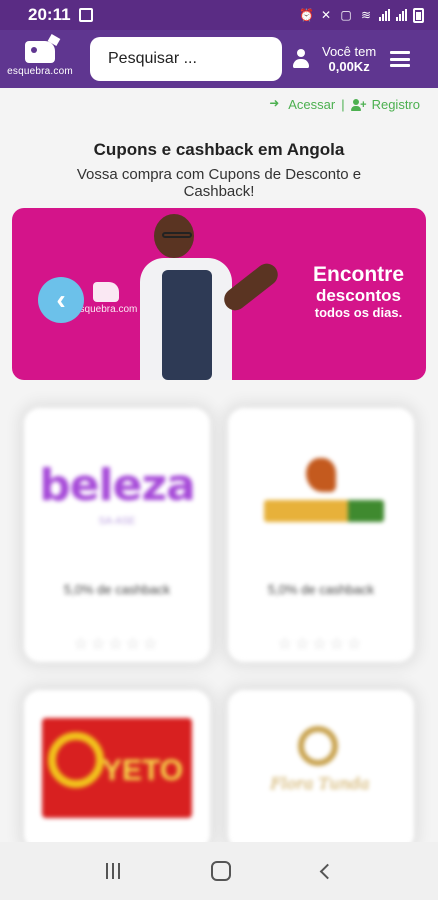  Describe the element at coordinates (346, 15) in the screenshot. I see `lock-icon: ▢` at that location.